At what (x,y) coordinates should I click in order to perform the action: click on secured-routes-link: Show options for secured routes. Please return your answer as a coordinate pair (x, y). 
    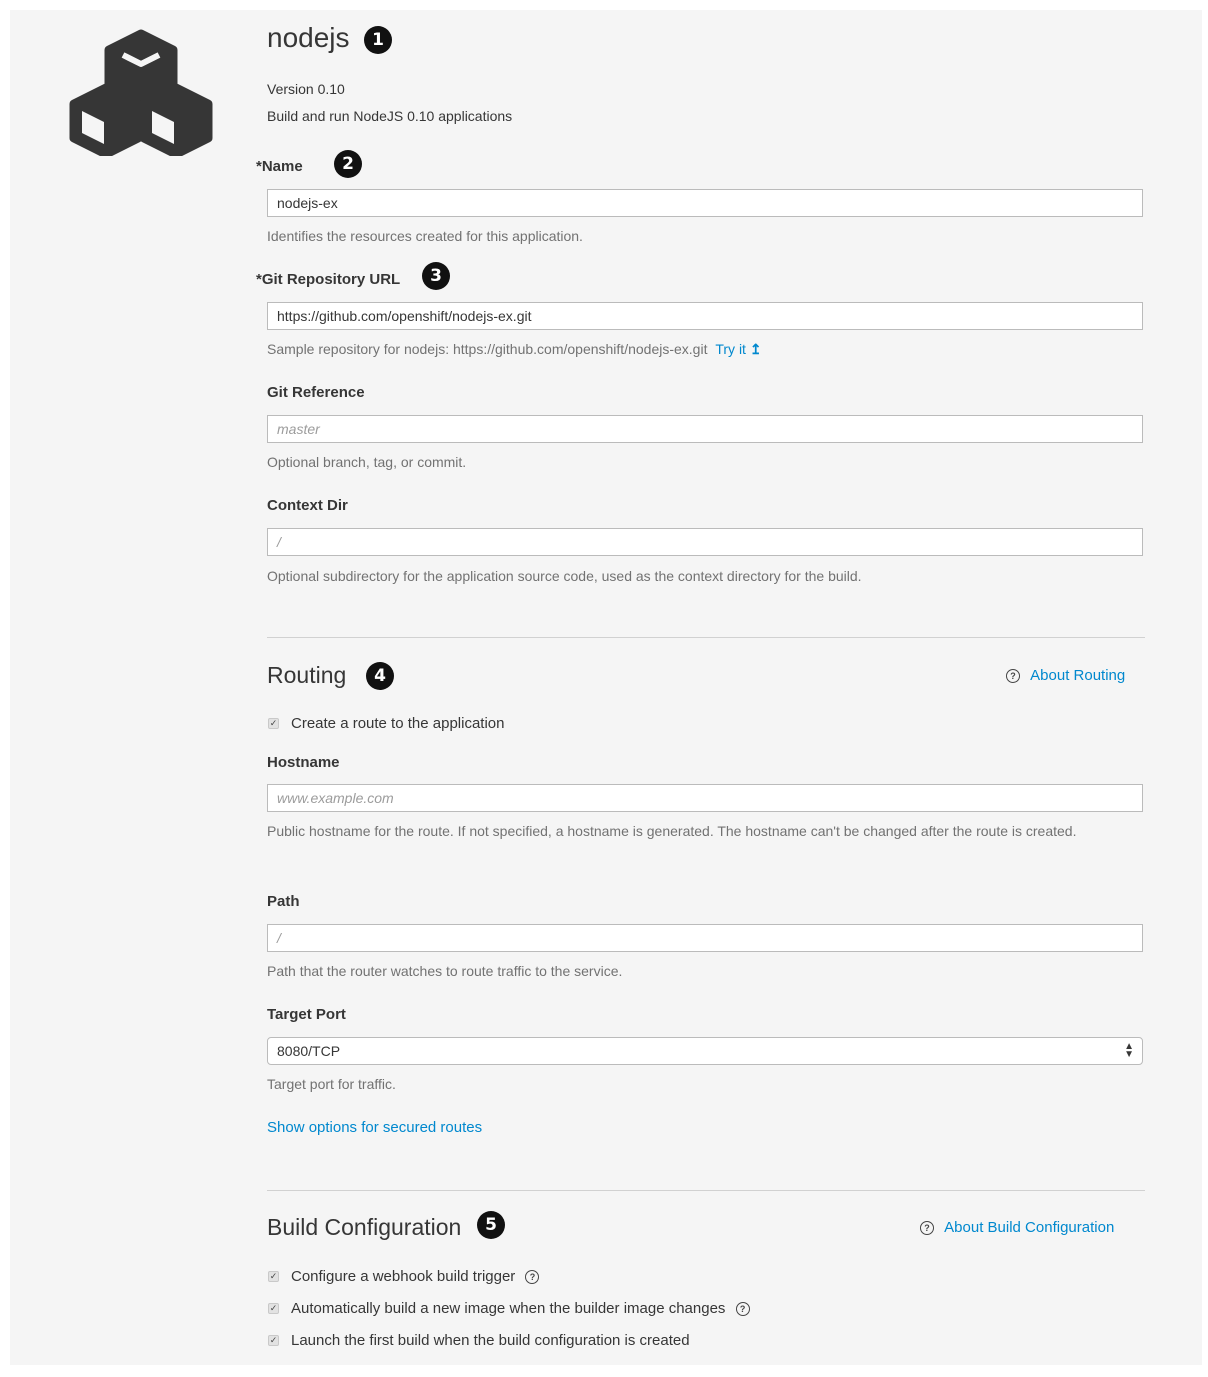
    Looking at the image, I should click on (374, 1127).